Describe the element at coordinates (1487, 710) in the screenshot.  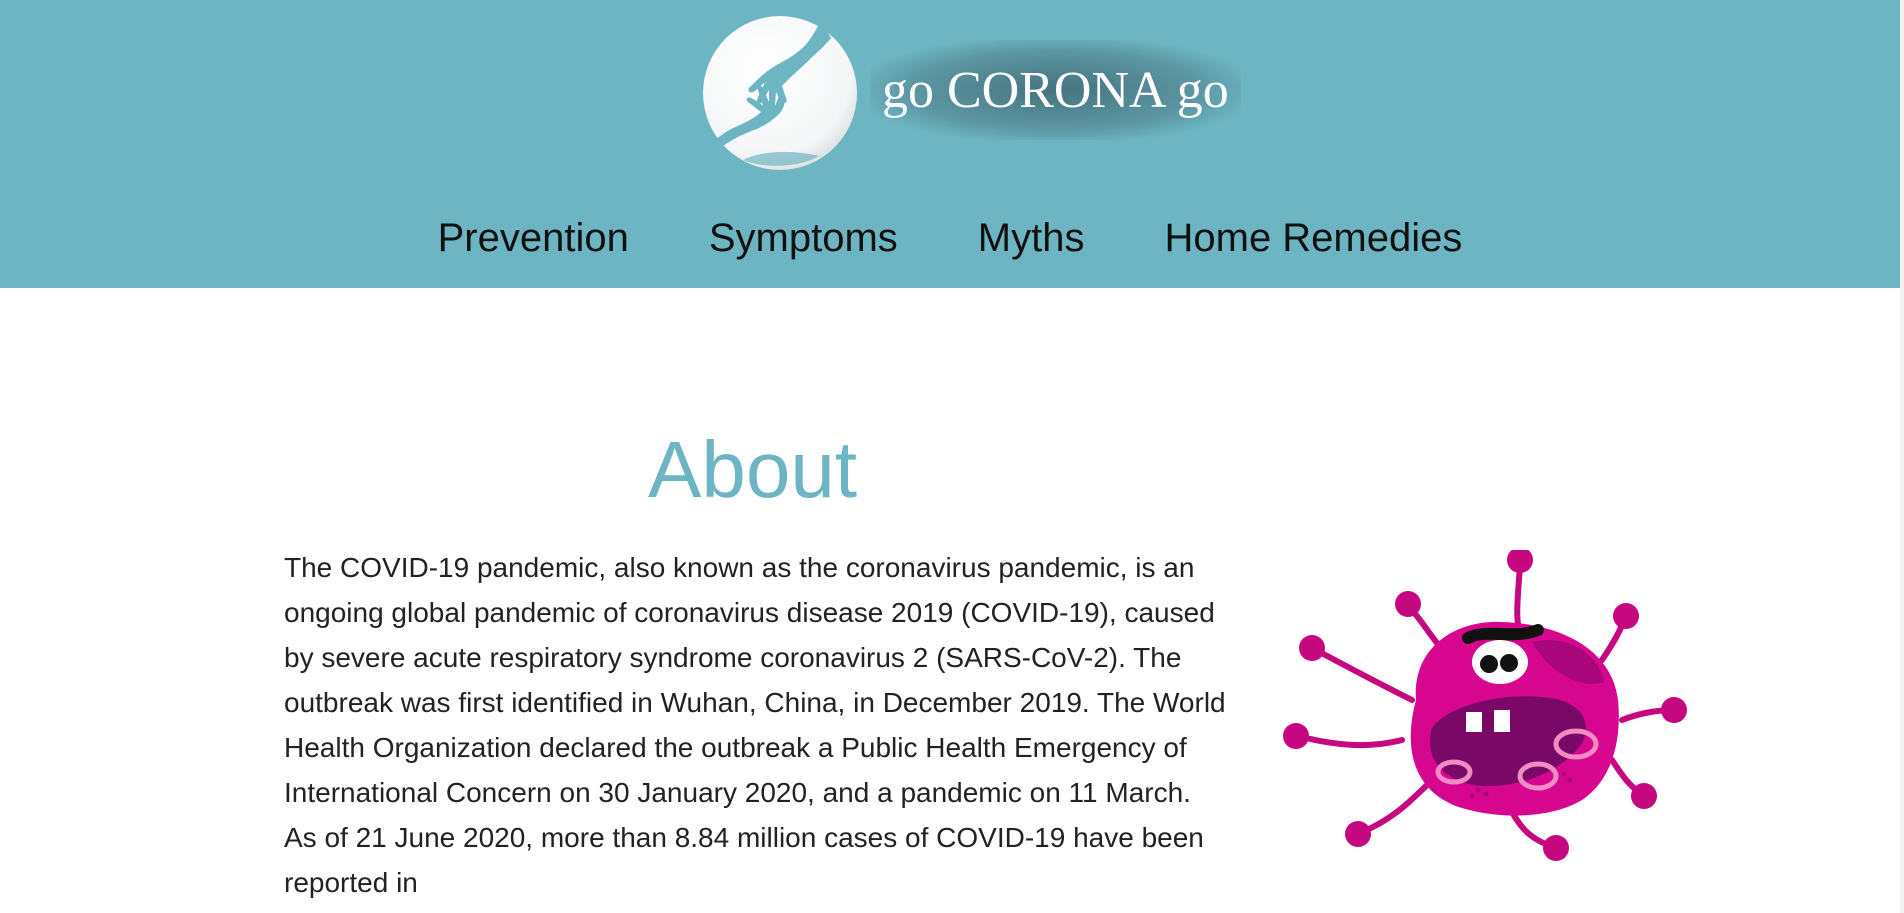
I see `cartoon-virus-icon` at that location.